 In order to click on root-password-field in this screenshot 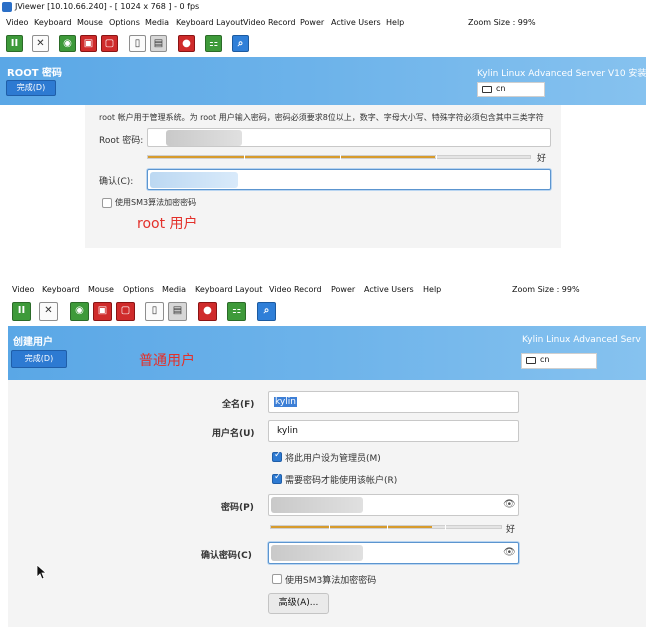, I will do `click(349, 137)`.